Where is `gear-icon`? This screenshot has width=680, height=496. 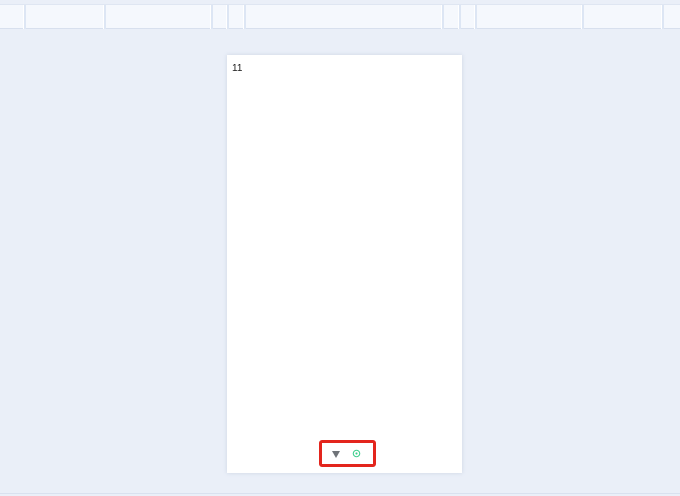 gear-icon is located at coordinates (356, 453).